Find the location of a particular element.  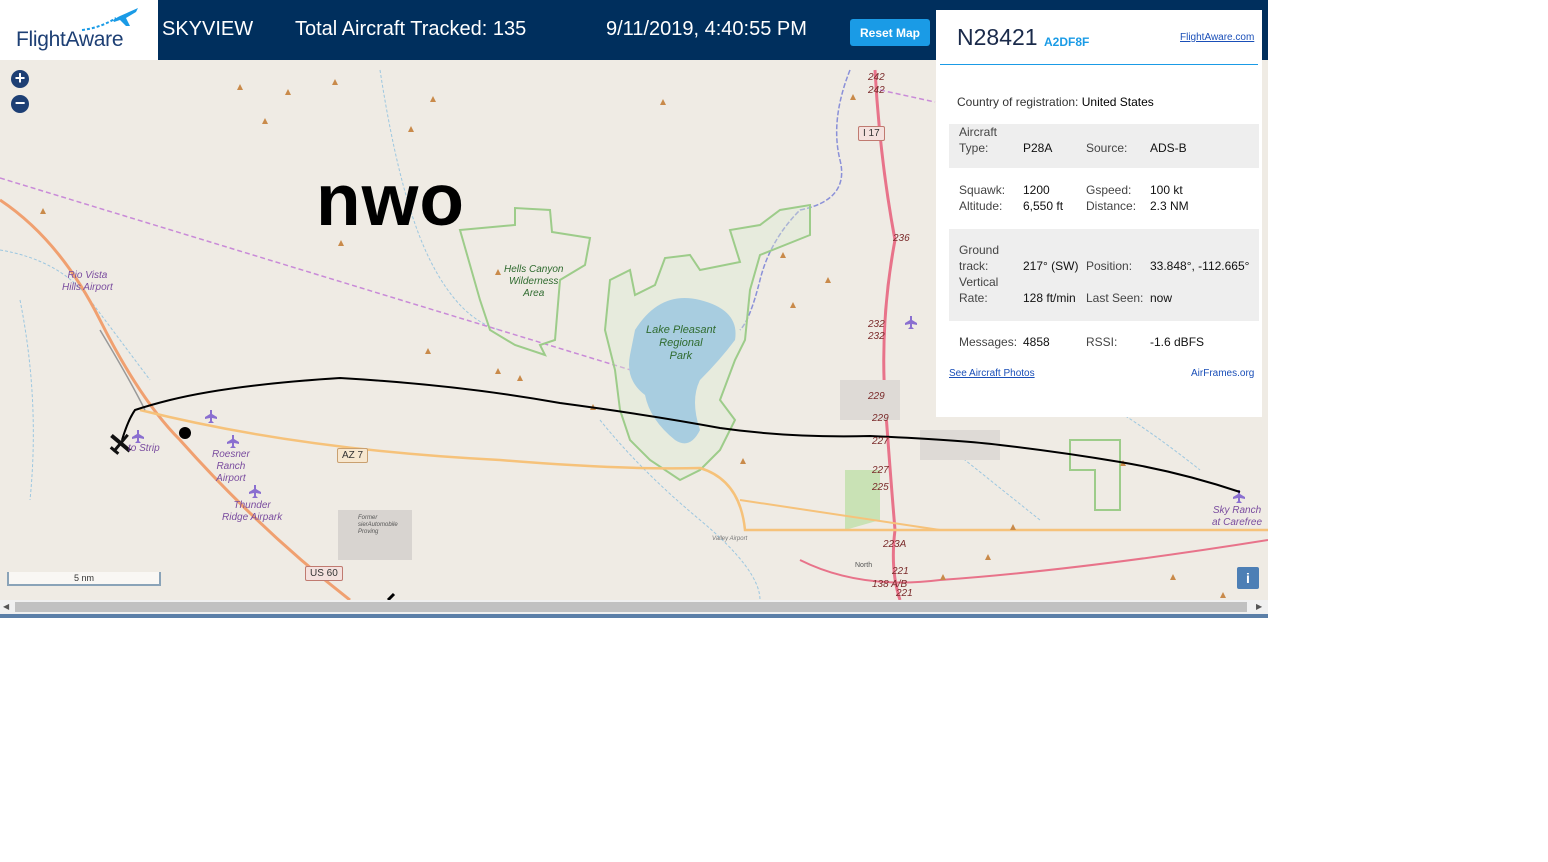

ground-track-value: 217° (SW) is located at coordinates (1051, 266).